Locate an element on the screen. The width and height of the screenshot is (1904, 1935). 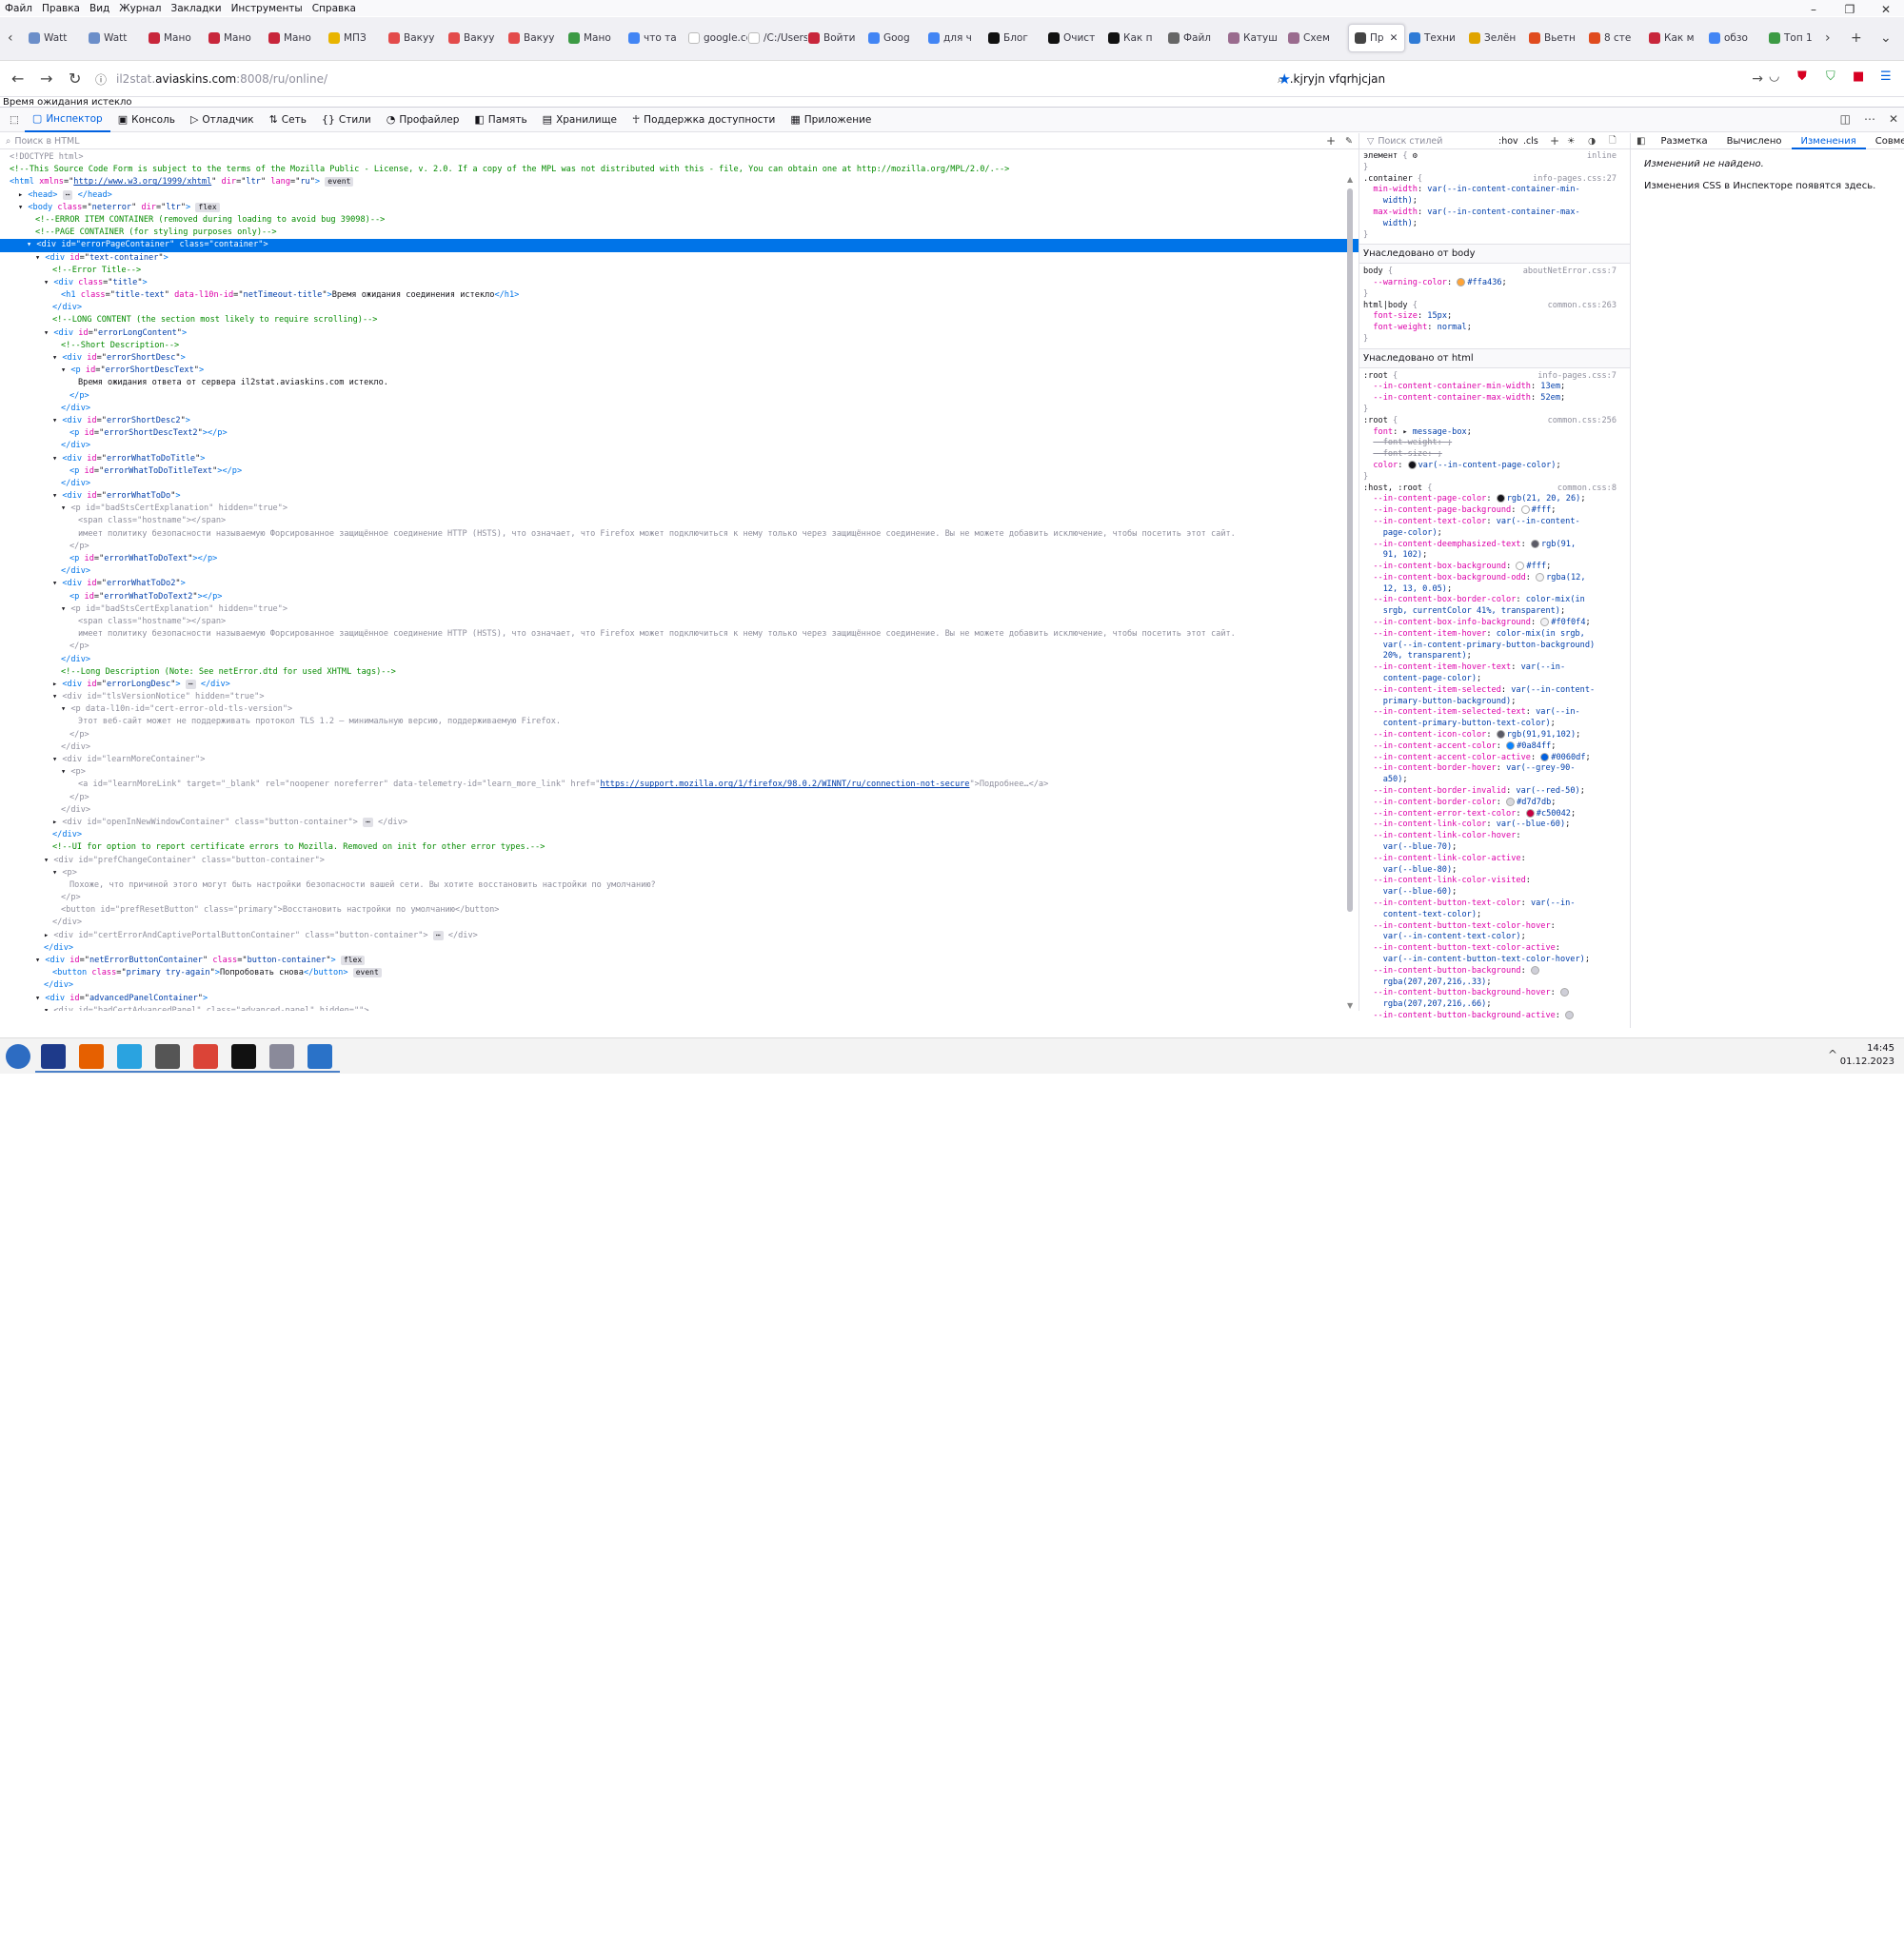
restore-icon: ❐ is located at coordinates (1850, 9).